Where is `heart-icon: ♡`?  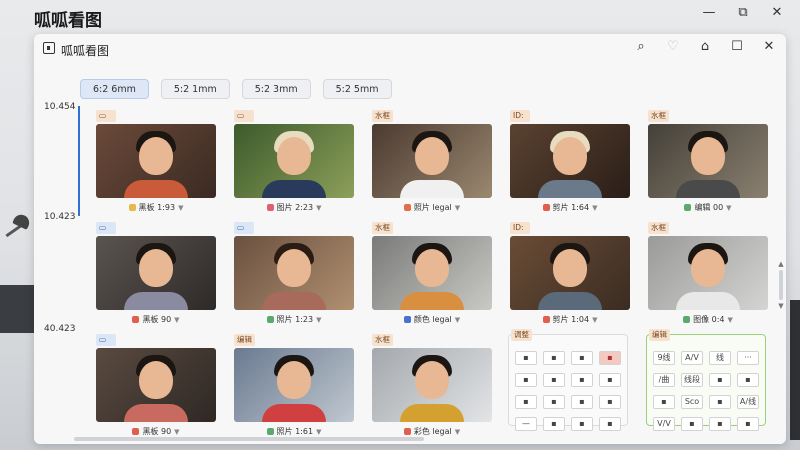 heart-icon: ♡ is located at coordinates (673, 47).